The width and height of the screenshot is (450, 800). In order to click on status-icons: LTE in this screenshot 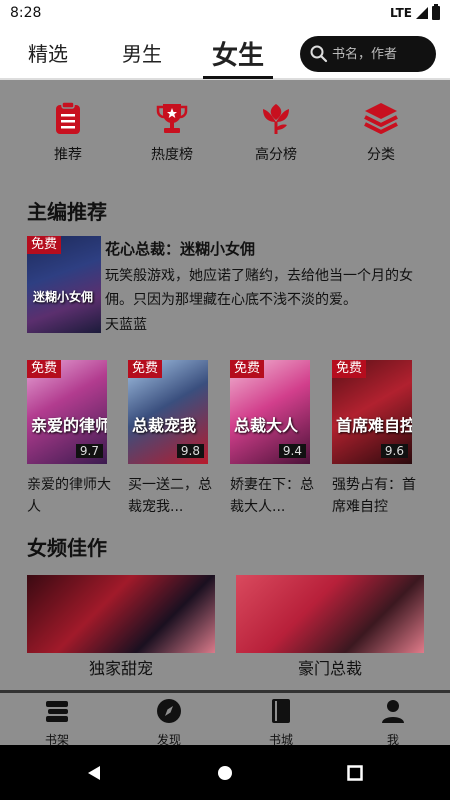, I will do `click(414, 12)`.